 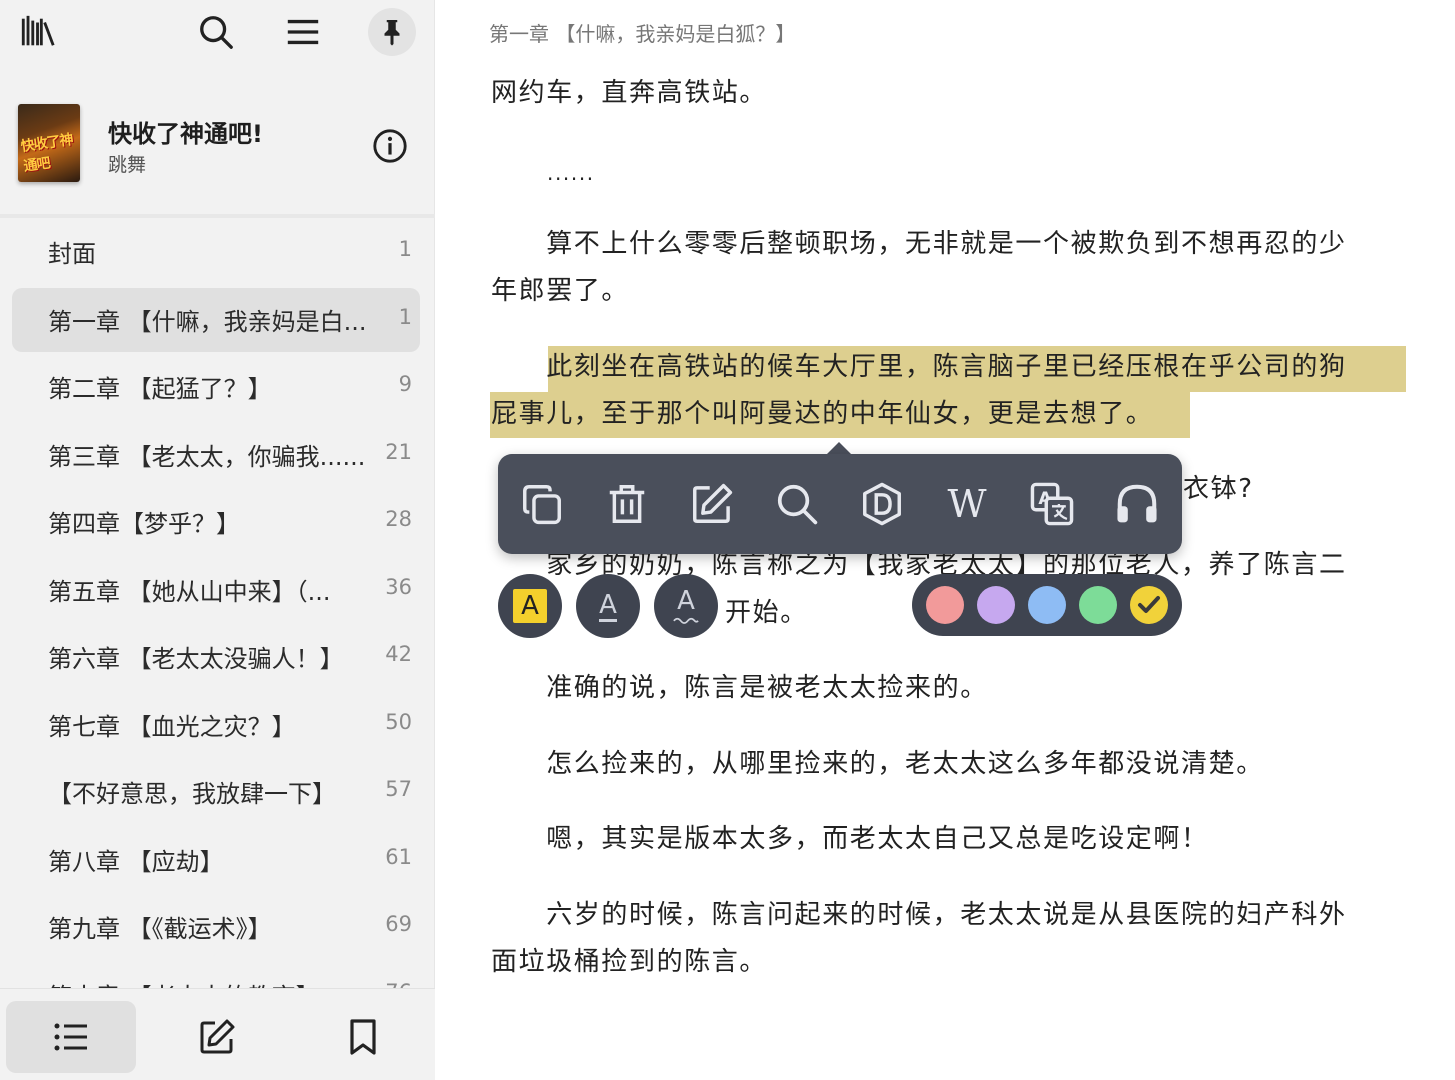 What do you see at coordinates (405, 316) in the screenshot?
I see `toc-item-page: 1` at bounding box center [405, 316].